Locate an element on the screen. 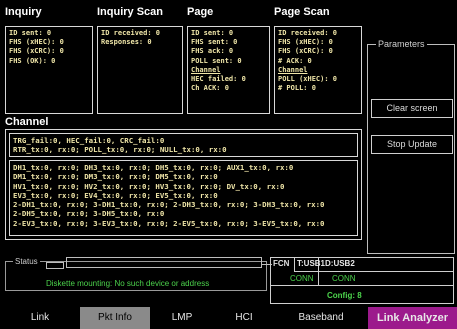 This screenshot has height=329, width=457. stat-line: # POLL: 0 is located at coordinates (297, 88).